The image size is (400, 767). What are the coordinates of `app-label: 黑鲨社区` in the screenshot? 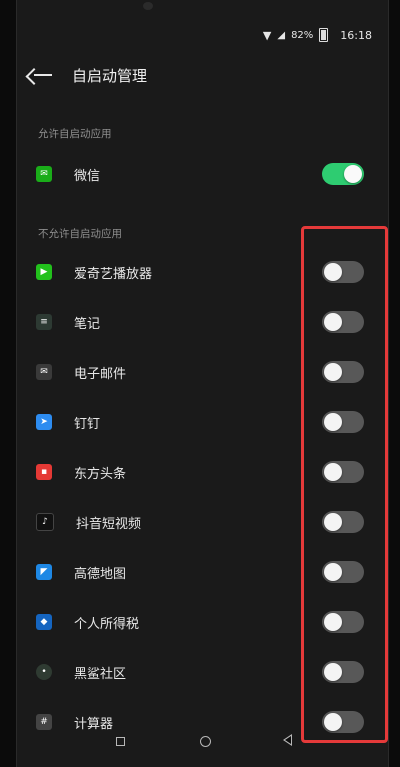 It's located at (100, 674).